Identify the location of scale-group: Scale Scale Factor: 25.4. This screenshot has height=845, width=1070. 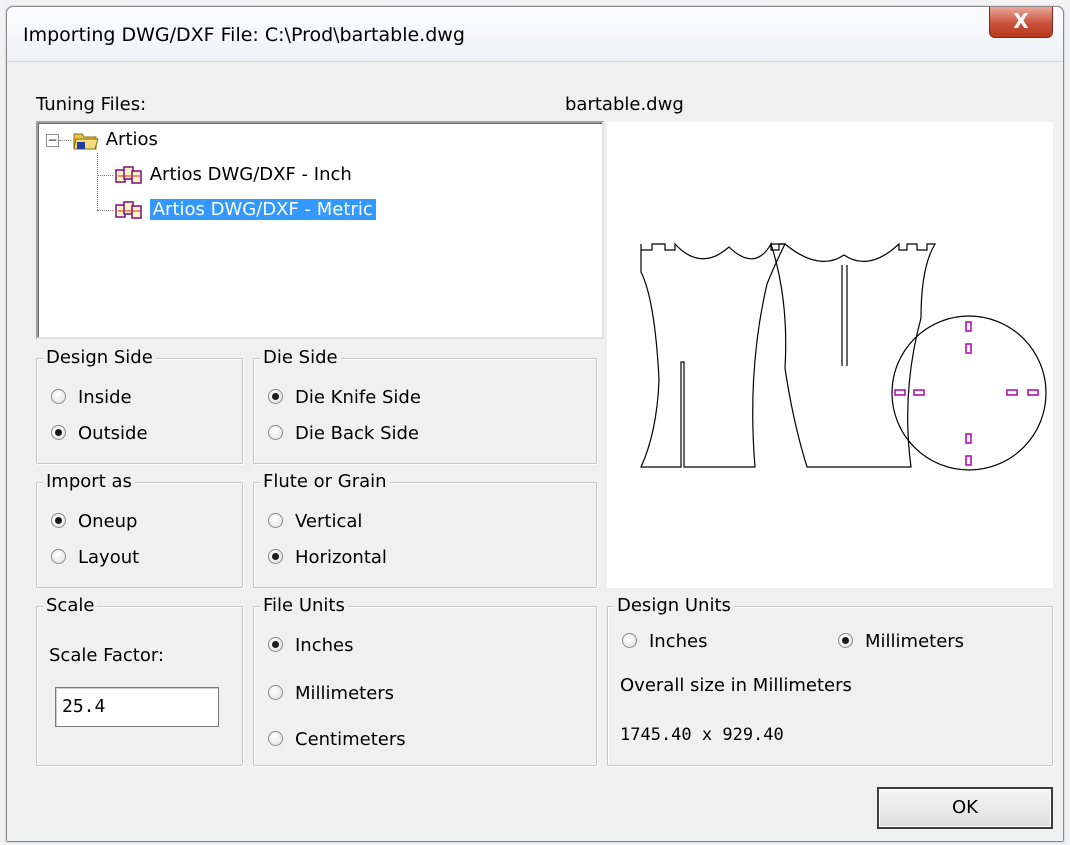
(139, 680).